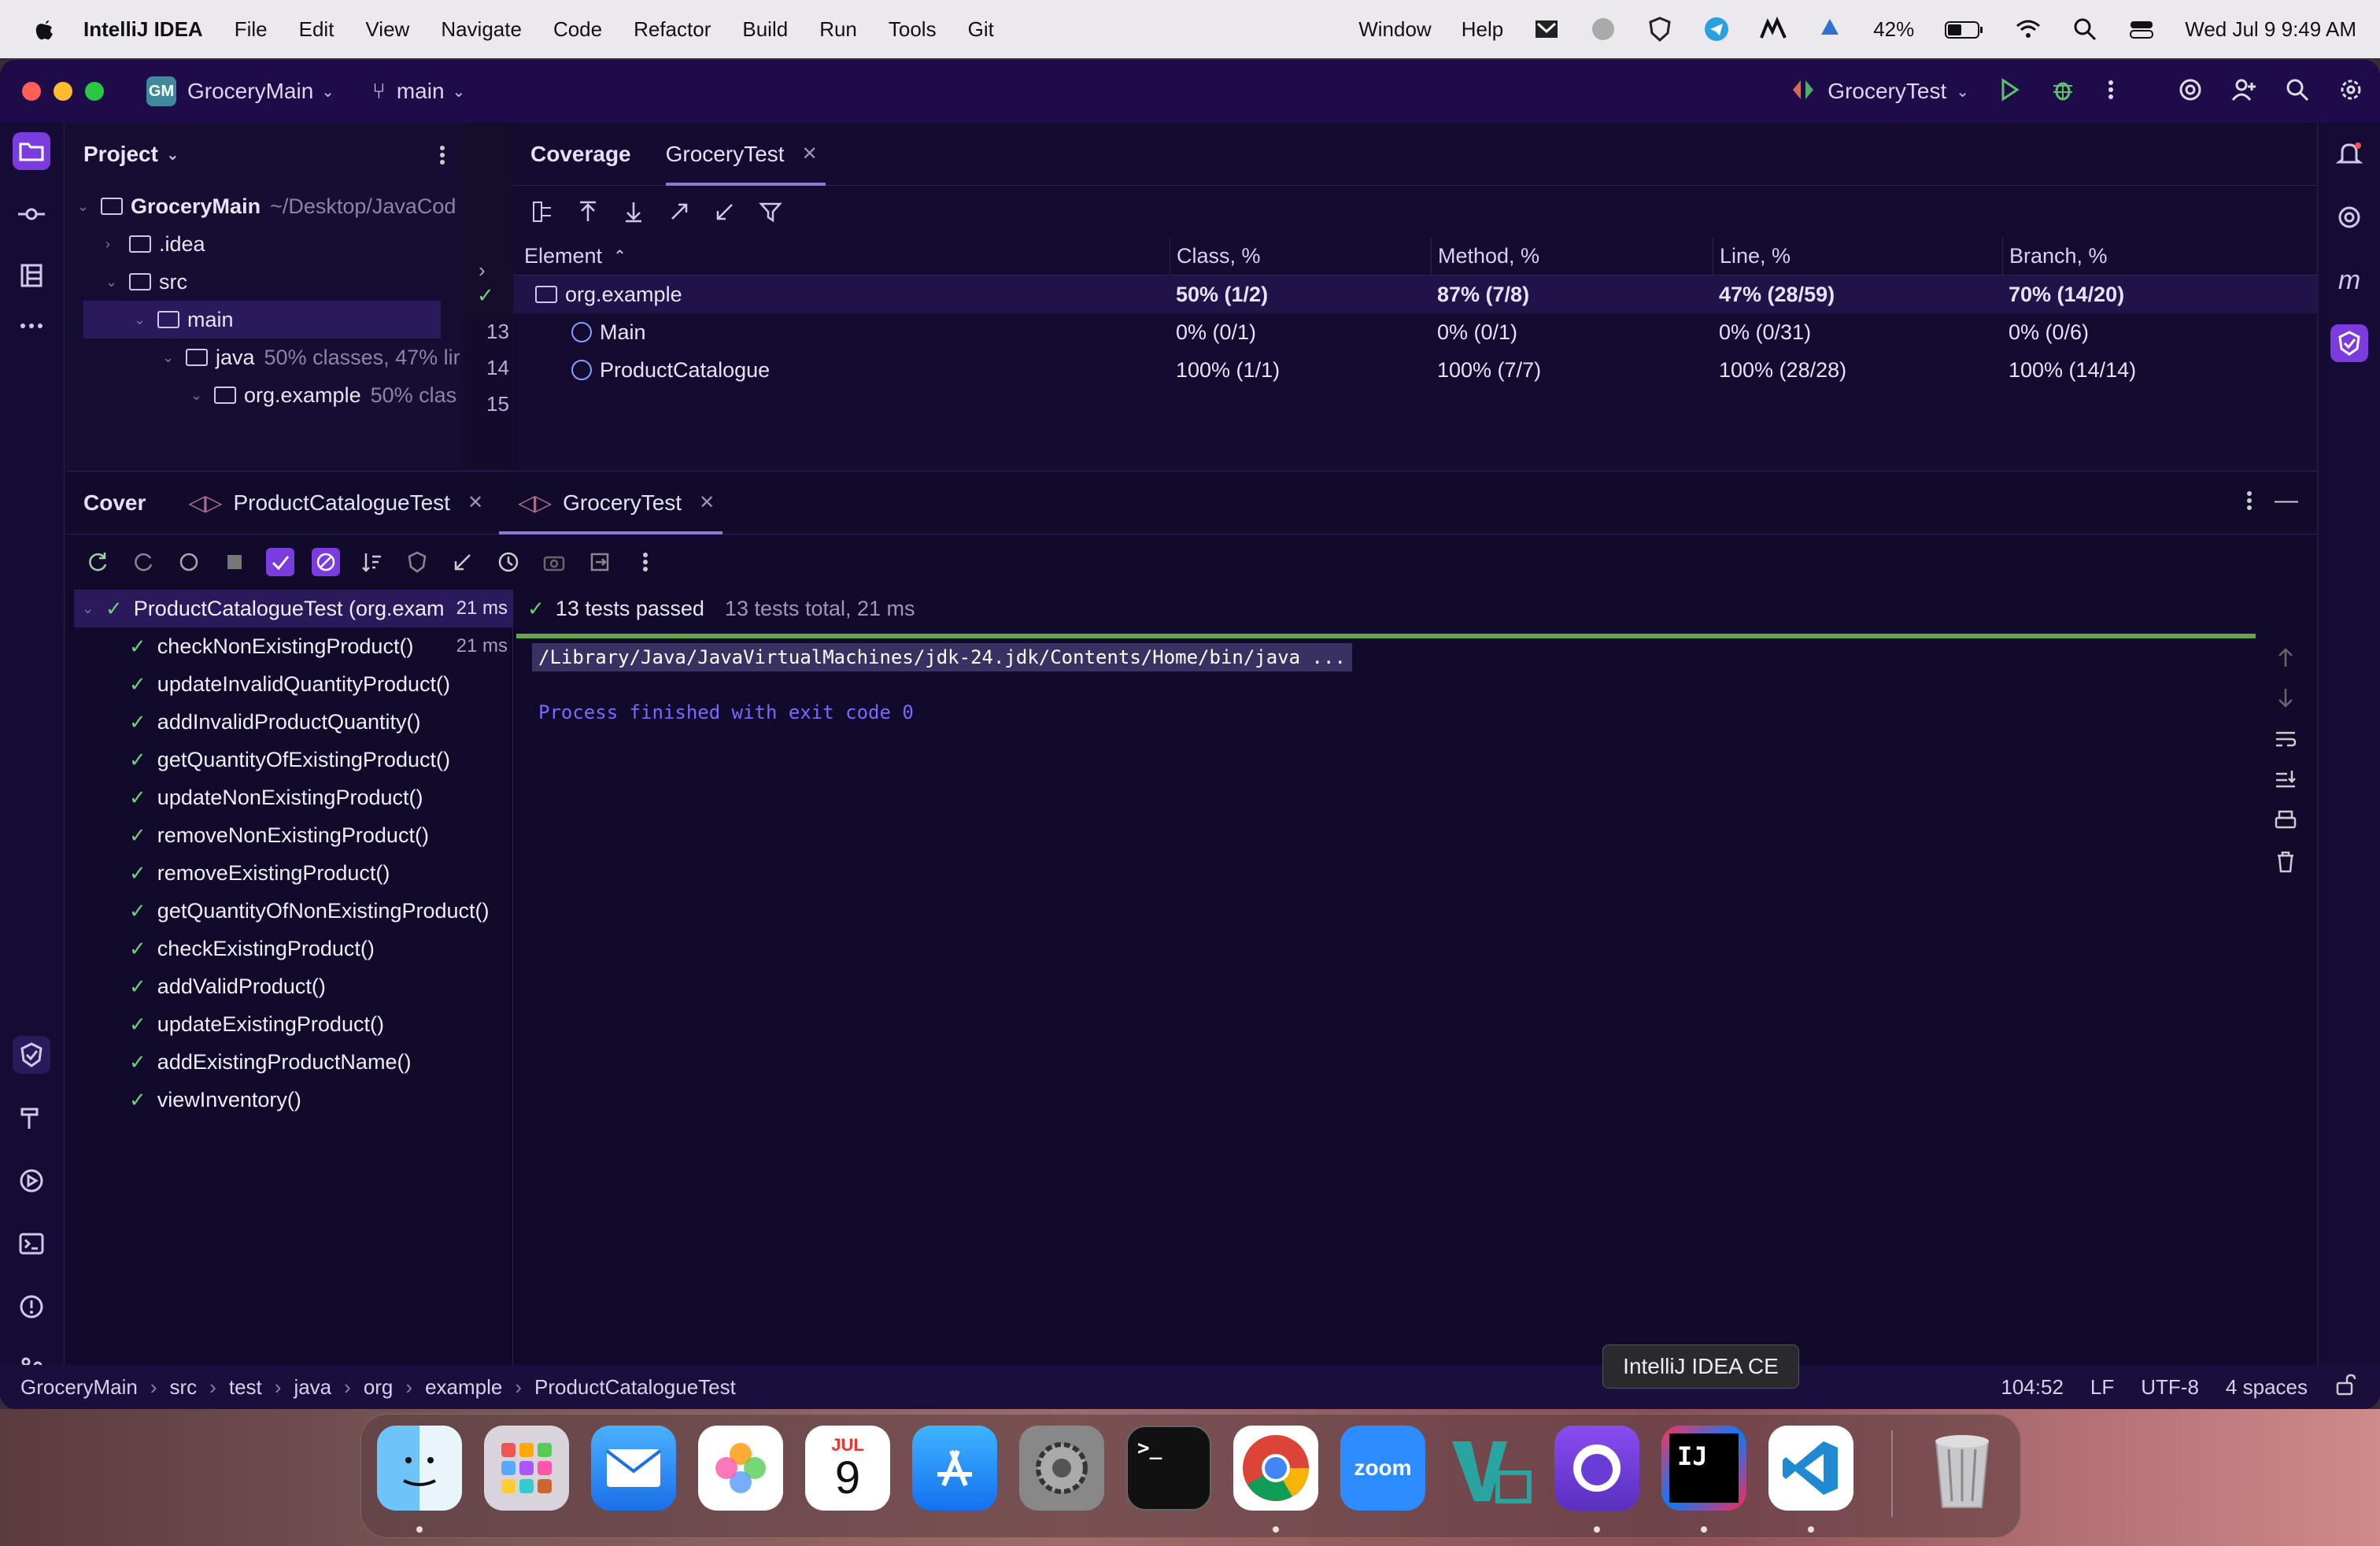 This screenshot has height=1546, width=2380. I want to click on navigate-down-icon, so click(633, 212).